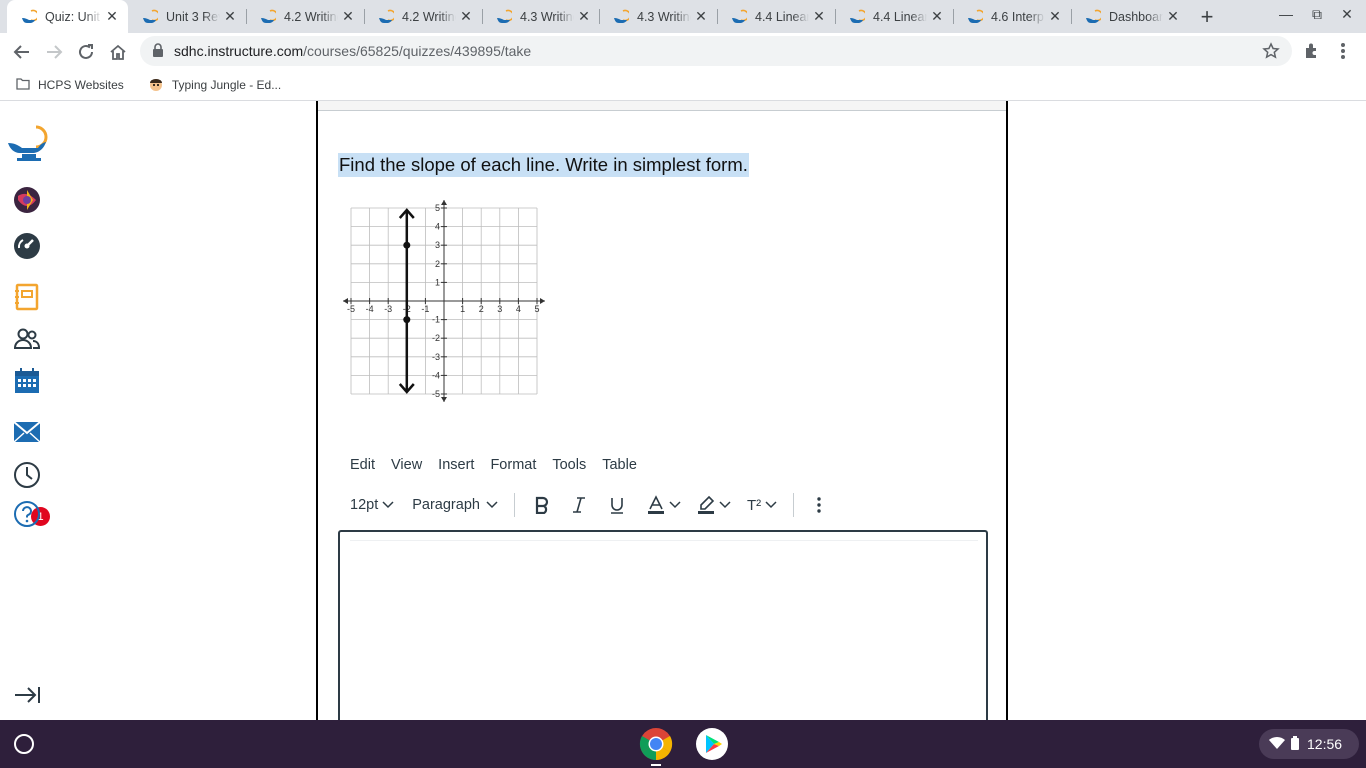 This screenshot has height=768, width=1366. Describe the element at coordinates (518, 309) in the screenshot. I see `x-tick-label: 4` at that location.